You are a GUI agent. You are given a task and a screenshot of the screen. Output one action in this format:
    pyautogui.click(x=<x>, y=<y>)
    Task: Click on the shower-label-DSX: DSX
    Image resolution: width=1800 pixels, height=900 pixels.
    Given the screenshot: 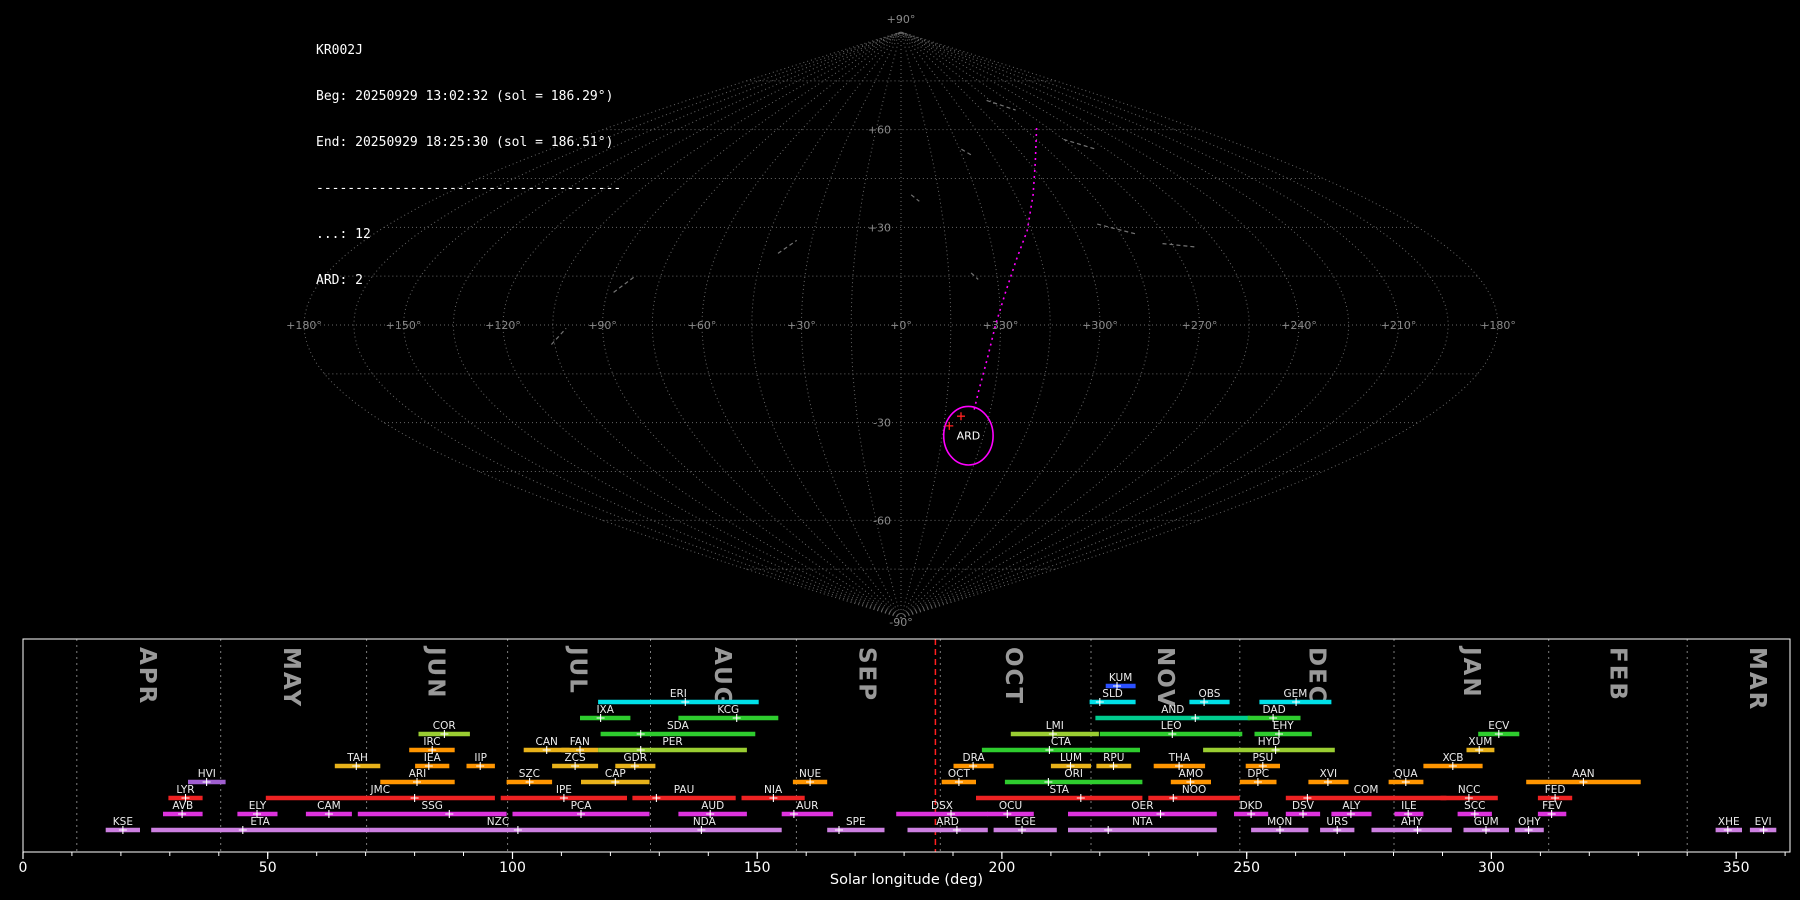 What is the action you would take?
    pyautogui.click(x=942, y=806)
    